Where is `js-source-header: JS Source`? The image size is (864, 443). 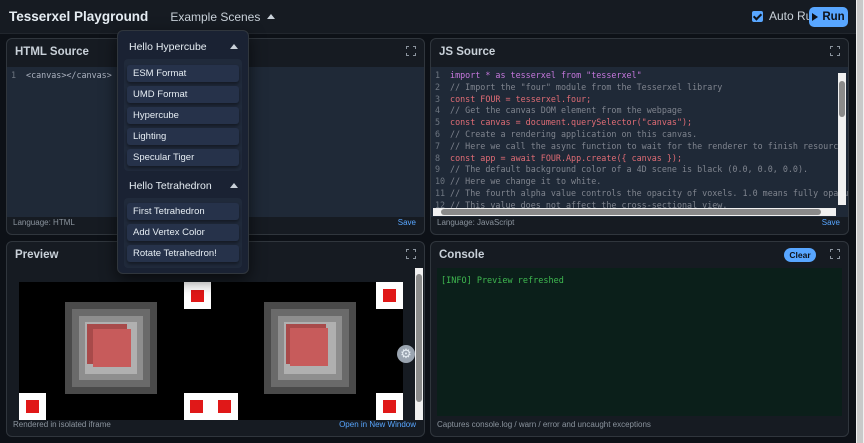
js-source-header: JS Source is located at coordinates (639, 52).